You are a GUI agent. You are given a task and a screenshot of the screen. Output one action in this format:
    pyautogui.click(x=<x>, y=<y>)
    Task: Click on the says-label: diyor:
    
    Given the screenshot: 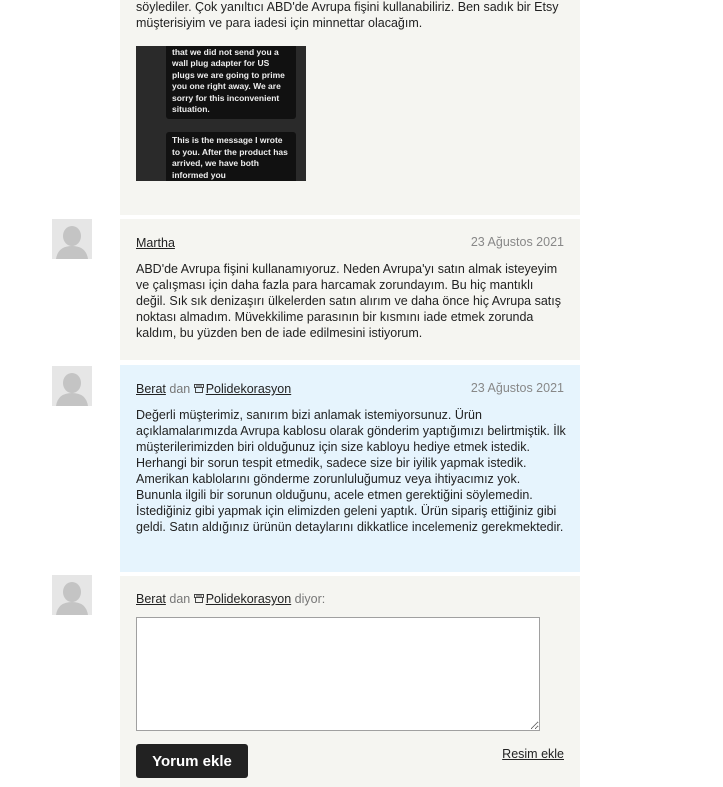 What is the action you would take?
    pyautogui.click(x=310, y=599)
    